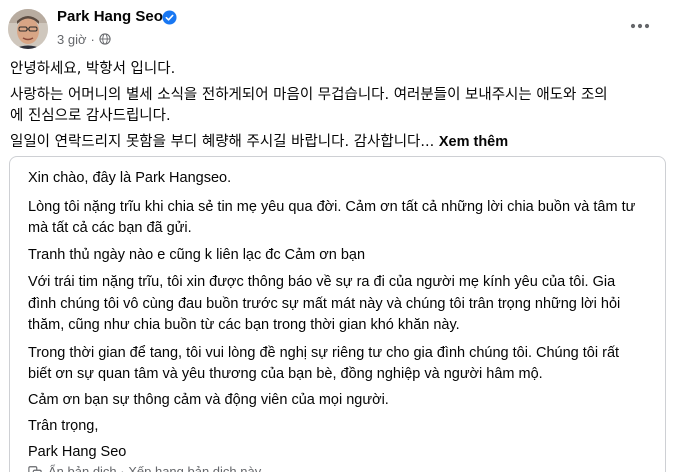 The image size is (676, 472). What do you see at coordinates (110, 228) in the screenshot?
I see `translation-line: mà tất cả các bạn đã gửi.` at bounding box center [110, 228].